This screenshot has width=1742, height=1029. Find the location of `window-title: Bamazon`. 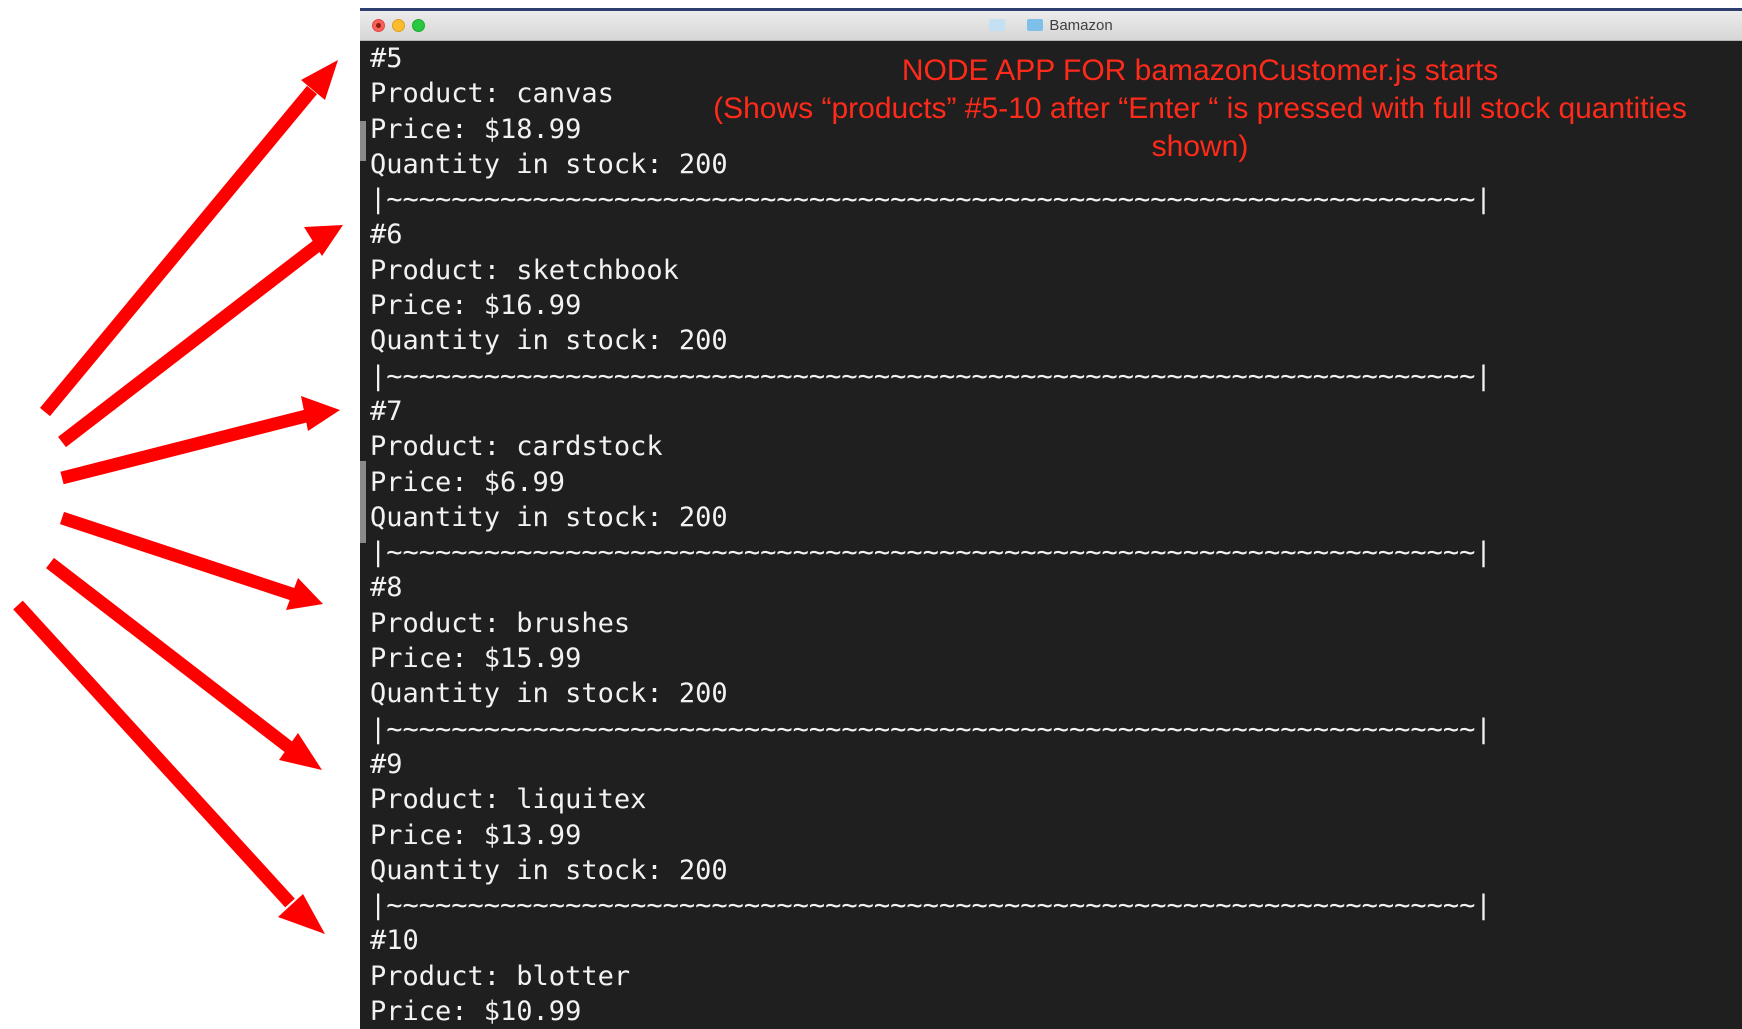

window-title: Bamazon is located at coordinates (1081, 25).